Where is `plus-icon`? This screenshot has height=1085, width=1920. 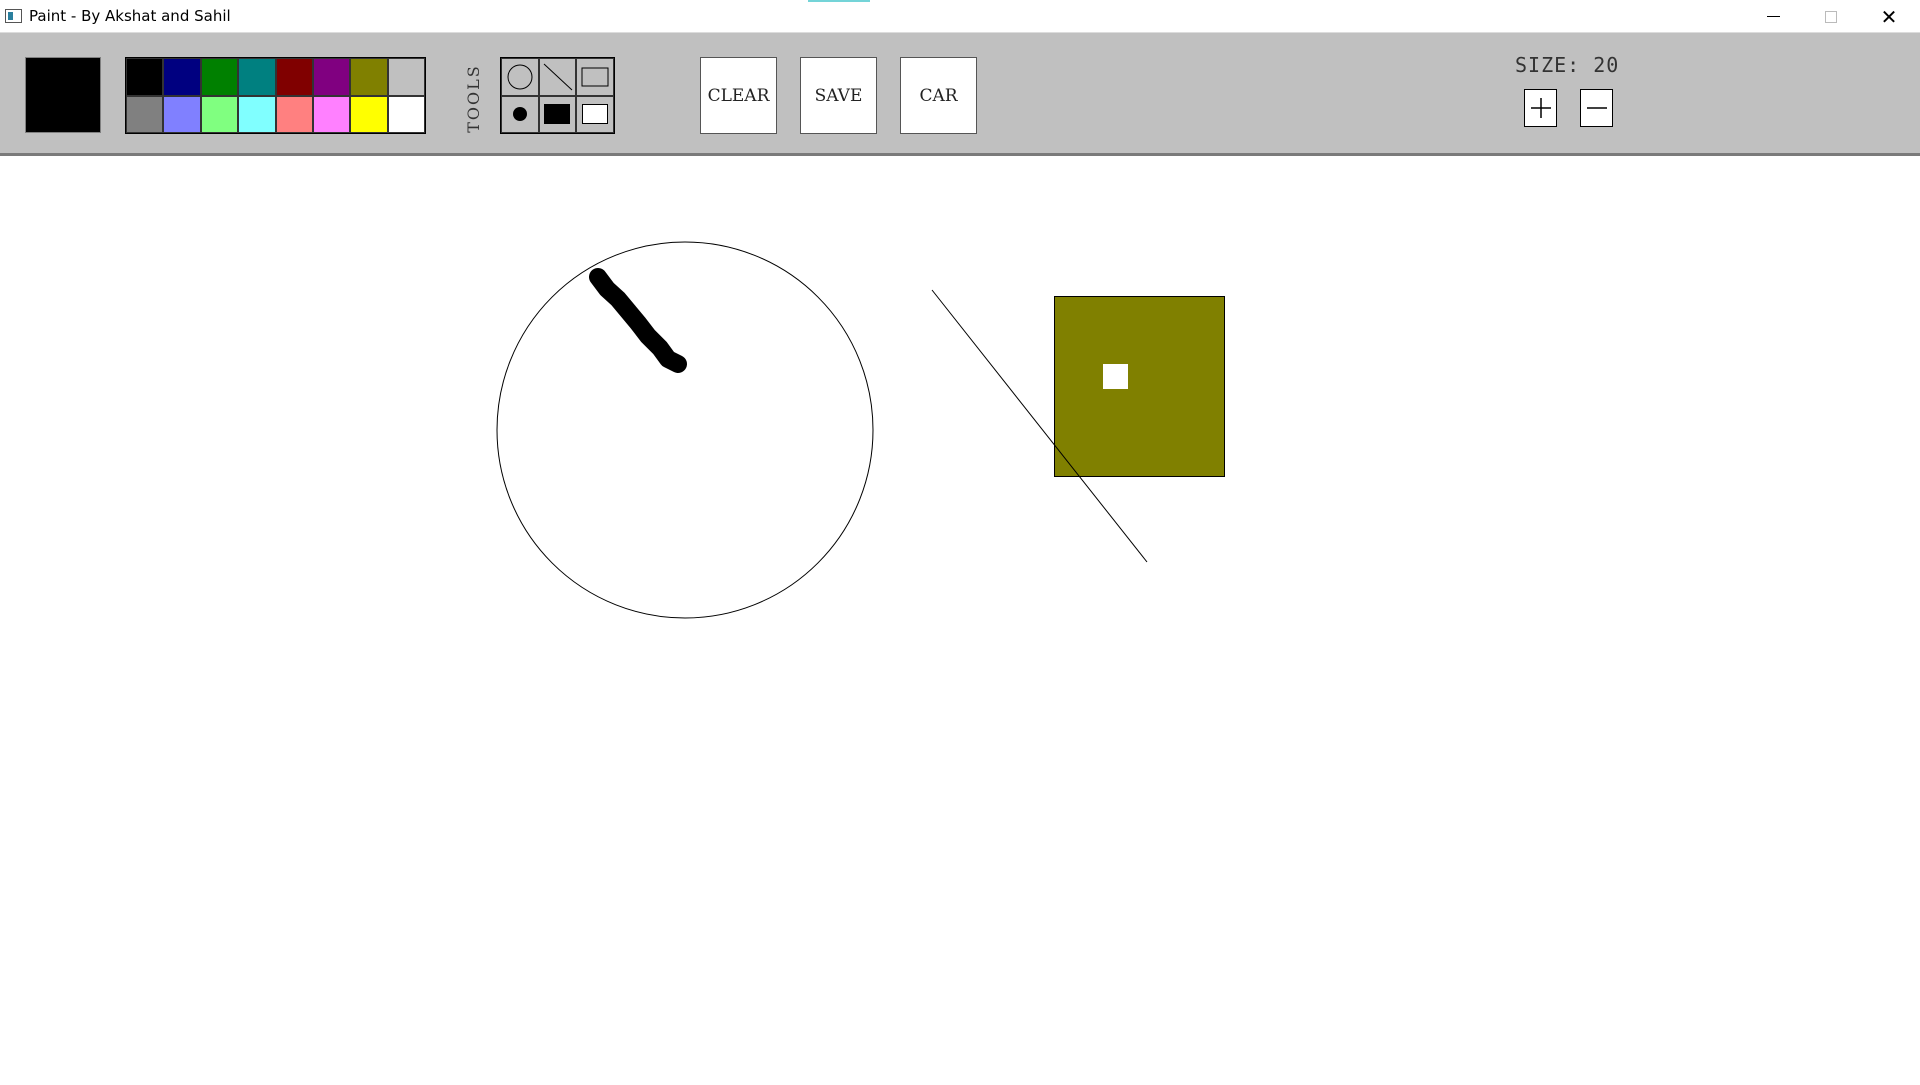
plus-icon is located at coordinates (1540, 108).